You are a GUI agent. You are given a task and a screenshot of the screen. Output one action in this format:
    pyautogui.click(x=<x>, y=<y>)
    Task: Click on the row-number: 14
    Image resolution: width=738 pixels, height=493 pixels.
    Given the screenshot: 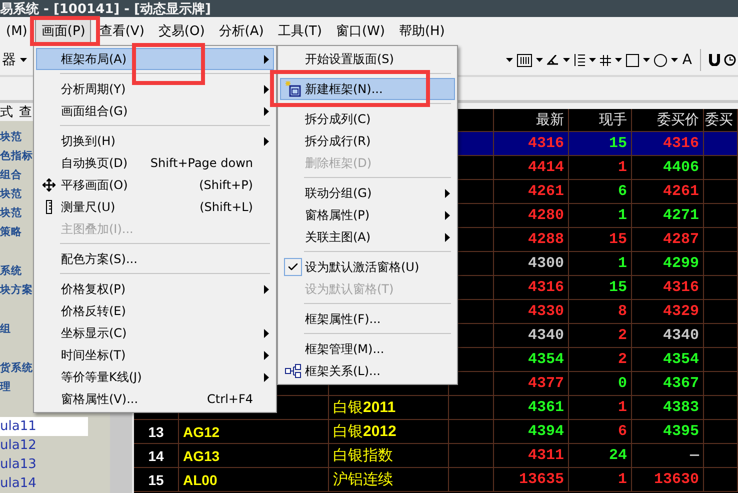 What is the action you would take?
    pyautogui.click(x=156, y=456)
    